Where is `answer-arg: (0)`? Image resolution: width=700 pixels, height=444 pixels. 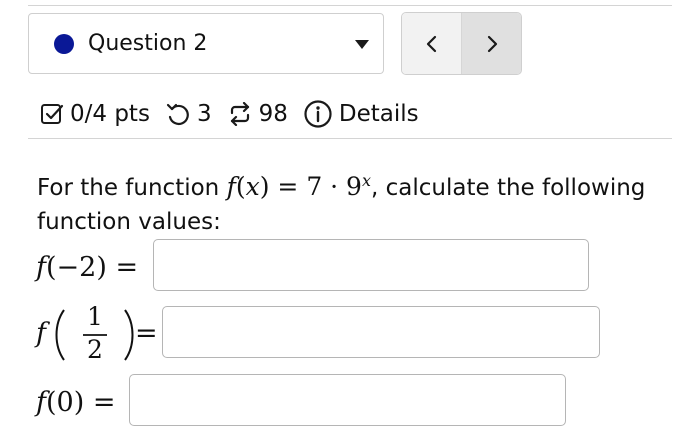 answer-arg: (0) is located at coordinates (65, 402).